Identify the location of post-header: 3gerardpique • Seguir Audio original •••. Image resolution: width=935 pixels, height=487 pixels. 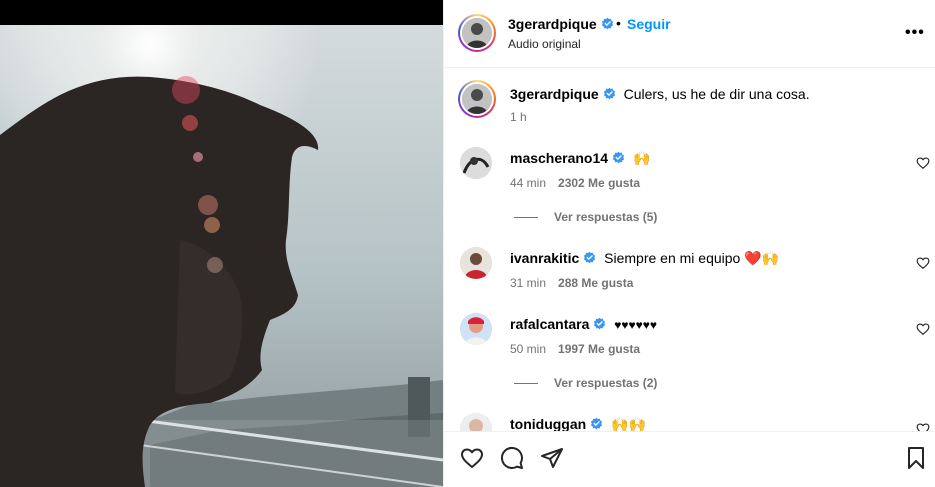
(689, 34).